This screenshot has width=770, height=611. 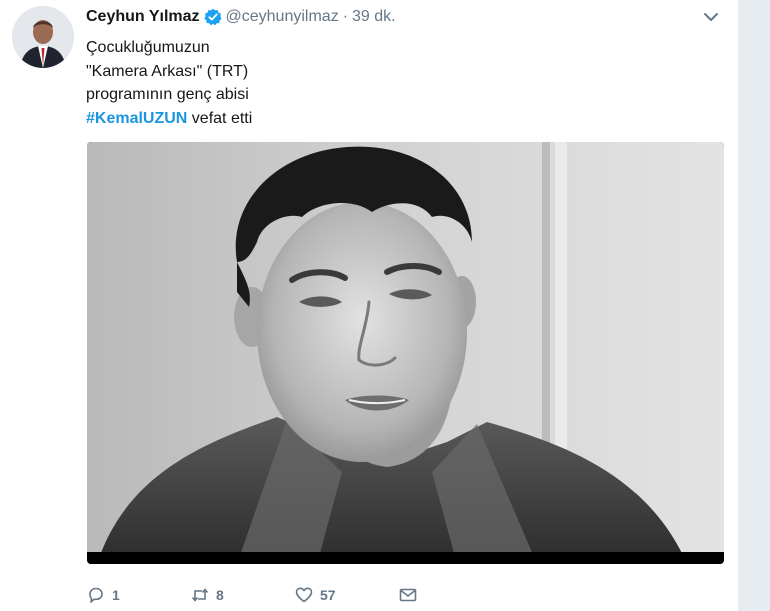 What do you see at coordinates (200, 595) in the screenshot?
I see `retweet-icon` at bounding box center [200, 595].